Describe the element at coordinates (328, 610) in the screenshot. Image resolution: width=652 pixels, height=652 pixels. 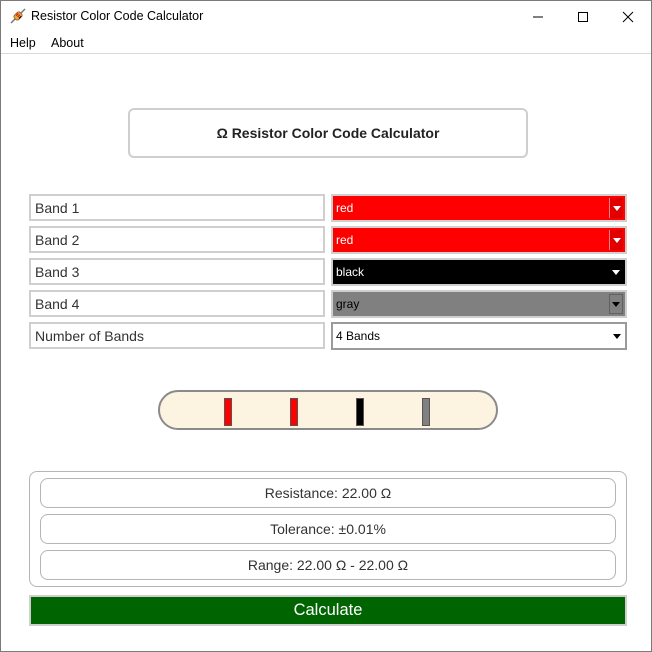
I see `calculate-button: Calculate` at that location.